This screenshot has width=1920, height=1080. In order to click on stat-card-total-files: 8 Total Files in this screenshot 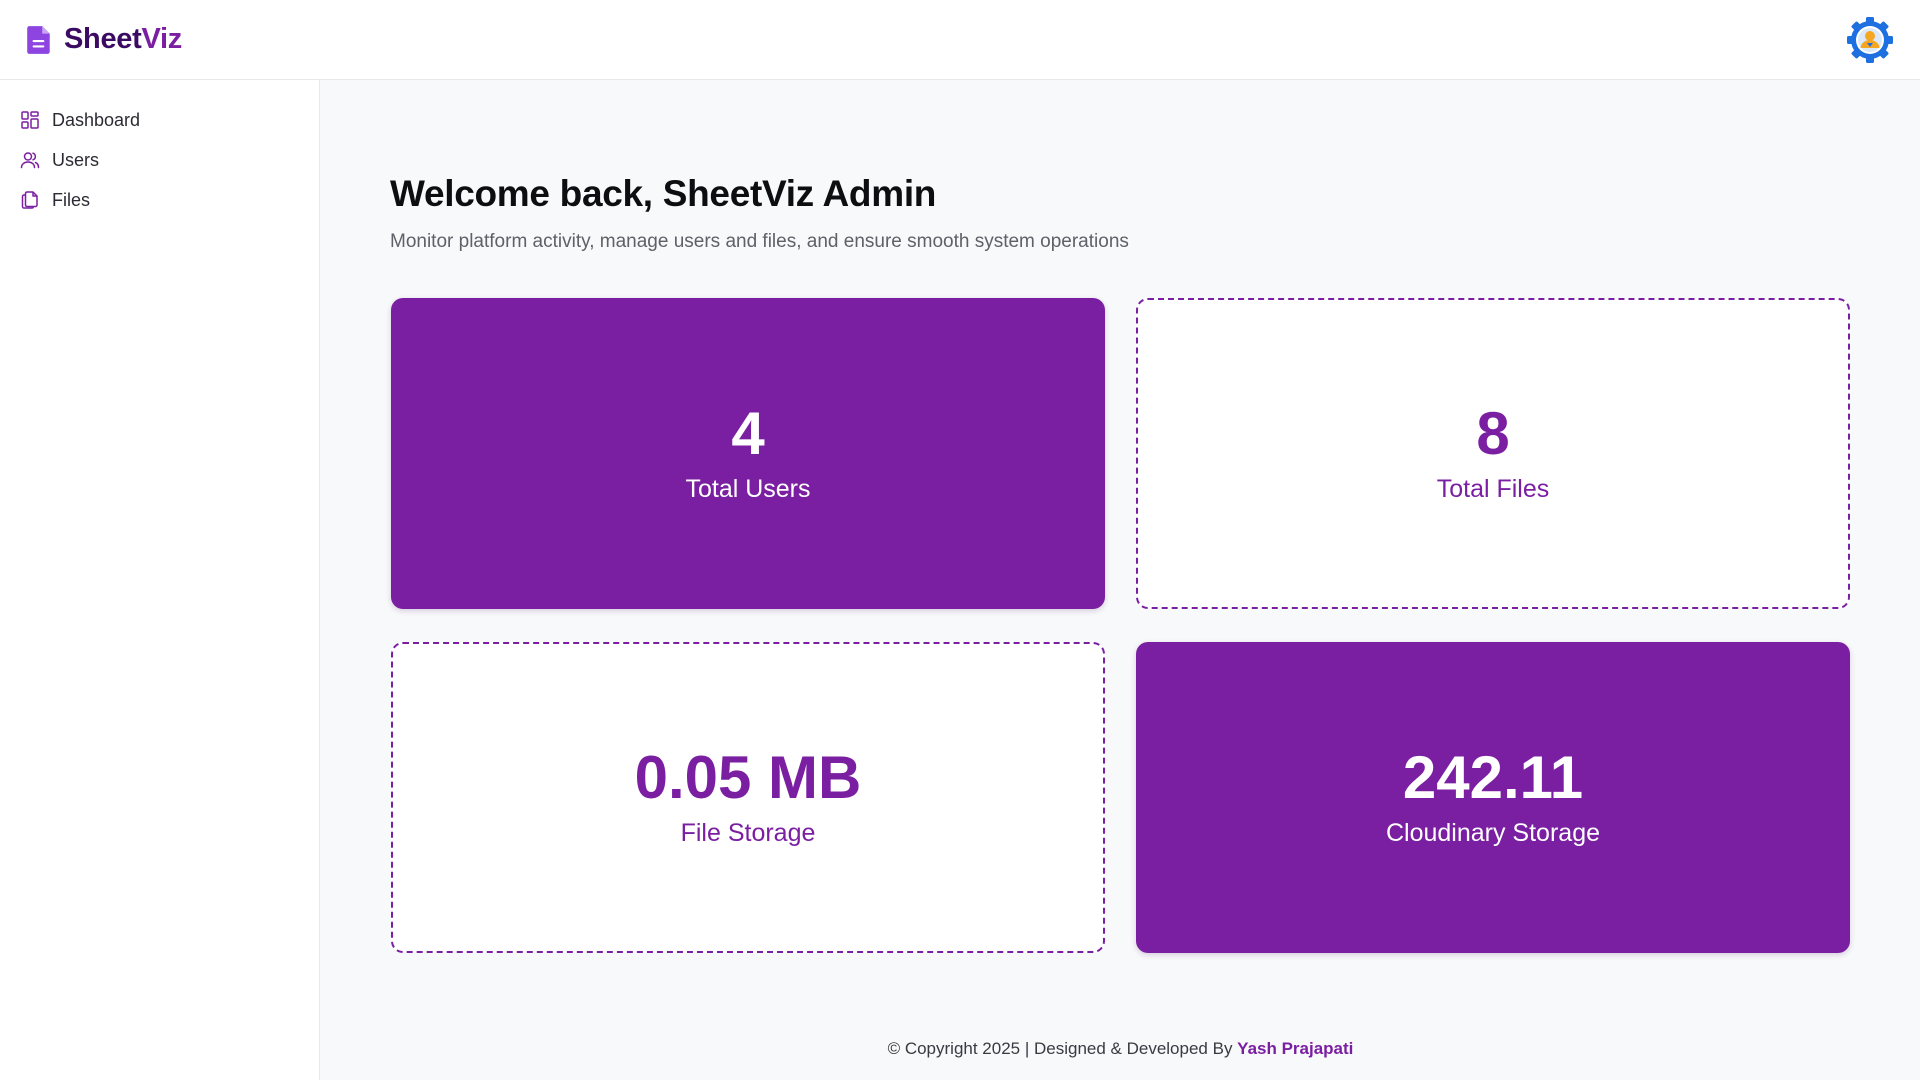, I will do `click(1493, 453)`.